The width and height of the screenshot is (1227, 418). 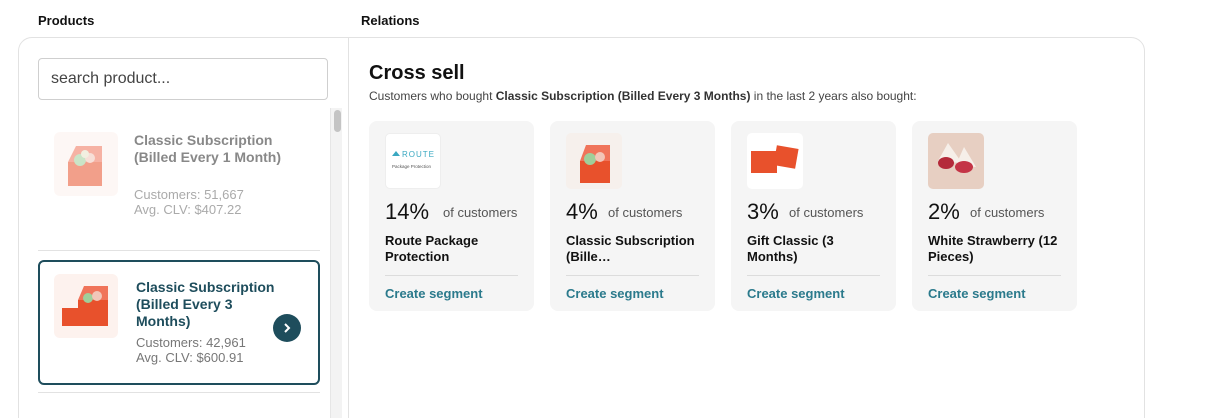 What do you see at coordinates (417, 73) in the screenshot?
I see `relations-title: Cross sell` at bounding box center [417, 73].